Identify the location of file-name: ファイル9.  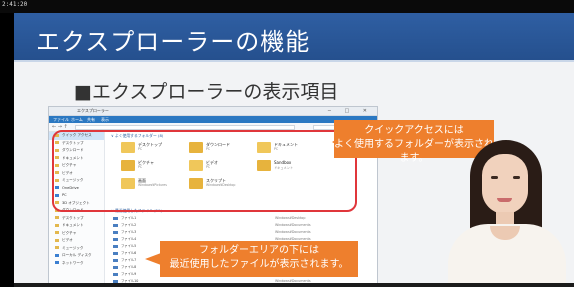
(129, 274).